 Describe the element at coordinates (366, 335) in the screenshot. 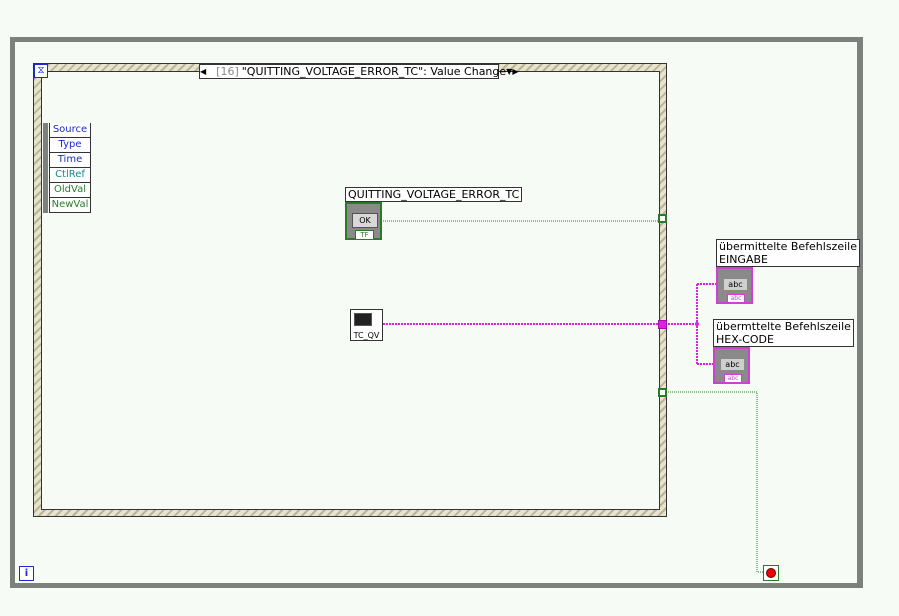

I see `subvi-label: TC_QV` at that location.